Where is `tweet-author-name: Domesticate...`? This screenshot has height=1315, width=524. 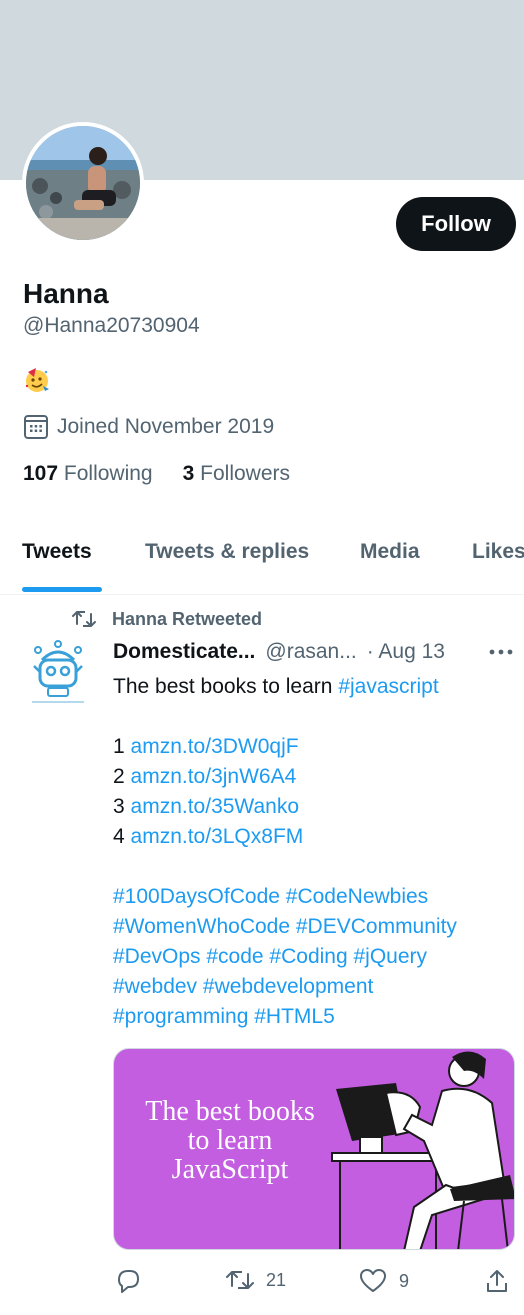
tweet-author-name: Domesticate... is located at coordinates (184, 652).